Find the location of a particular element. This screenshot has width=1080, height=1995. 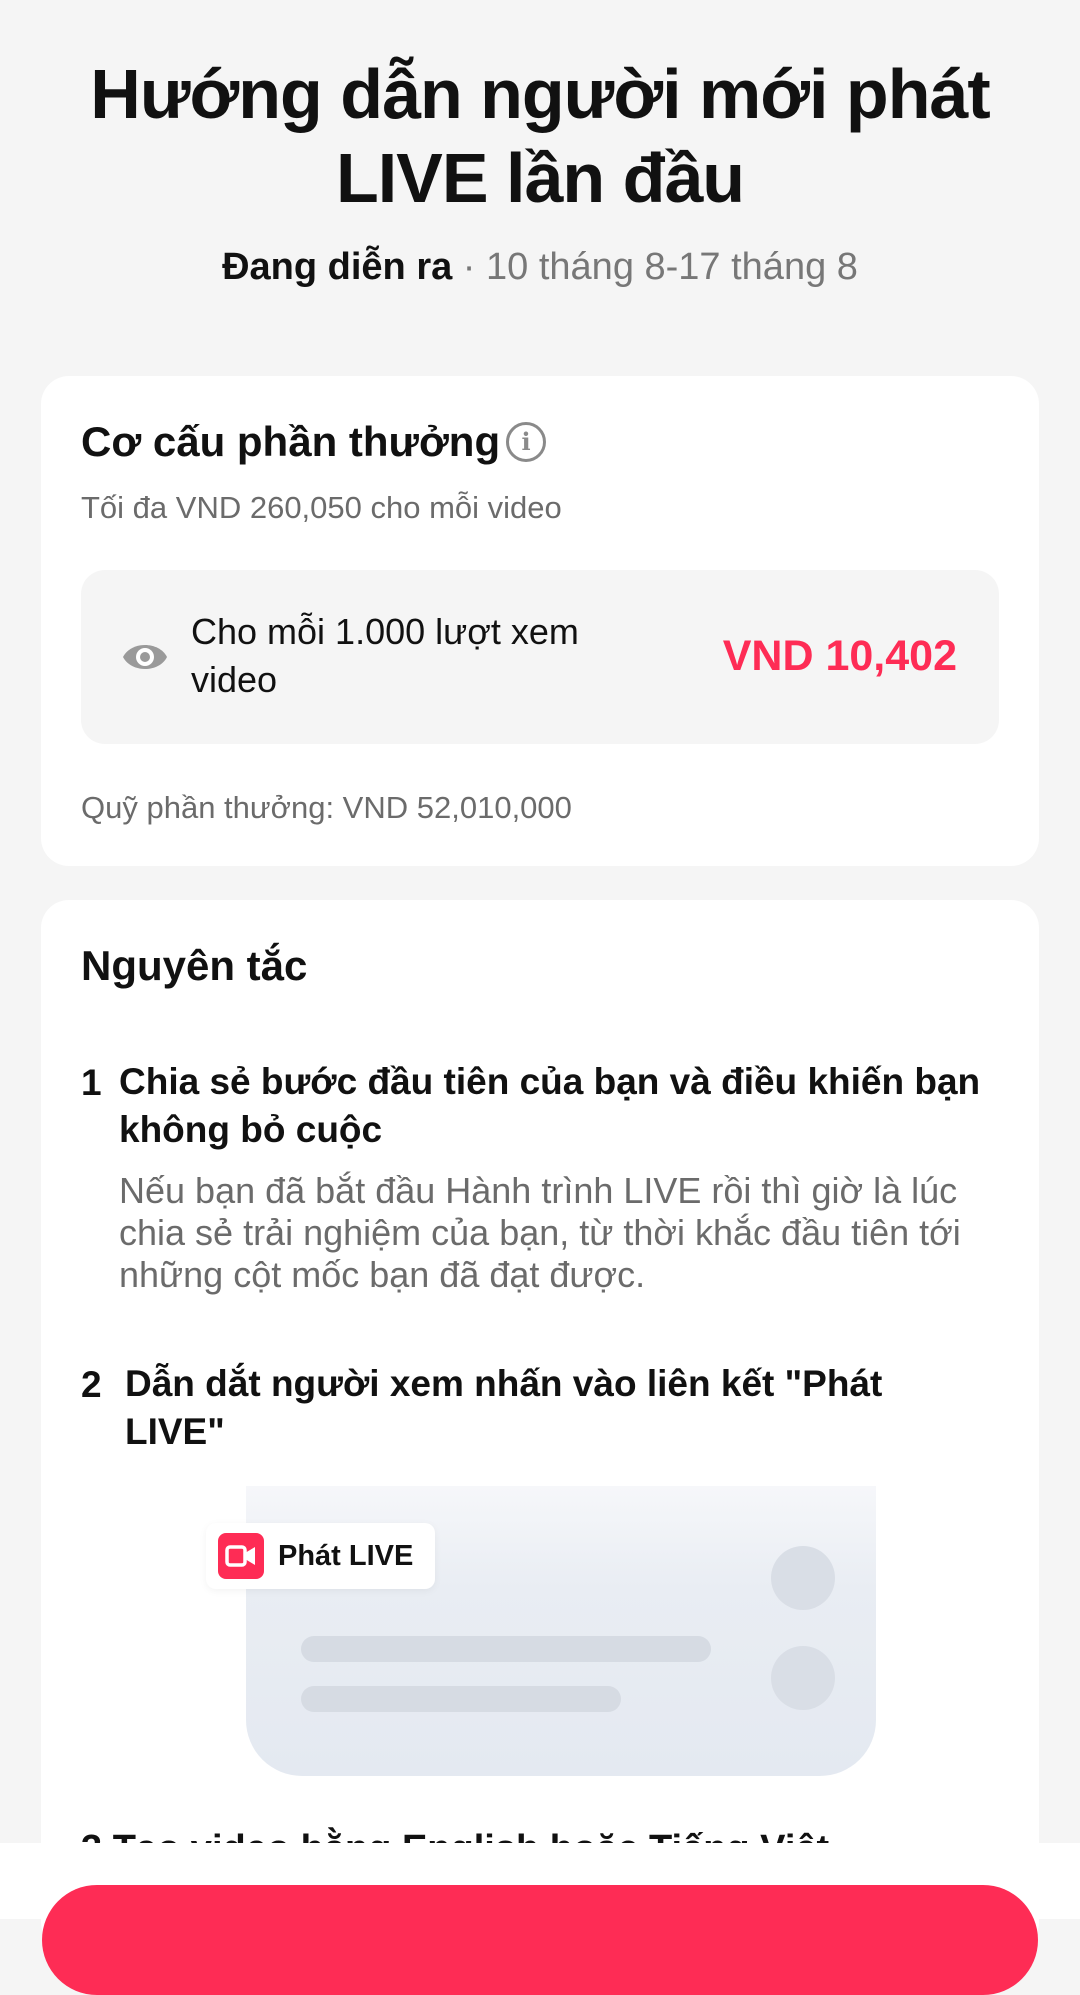

reward-structure-title: Cơ cấu phần thưởng is located at coordinates (291, 441).